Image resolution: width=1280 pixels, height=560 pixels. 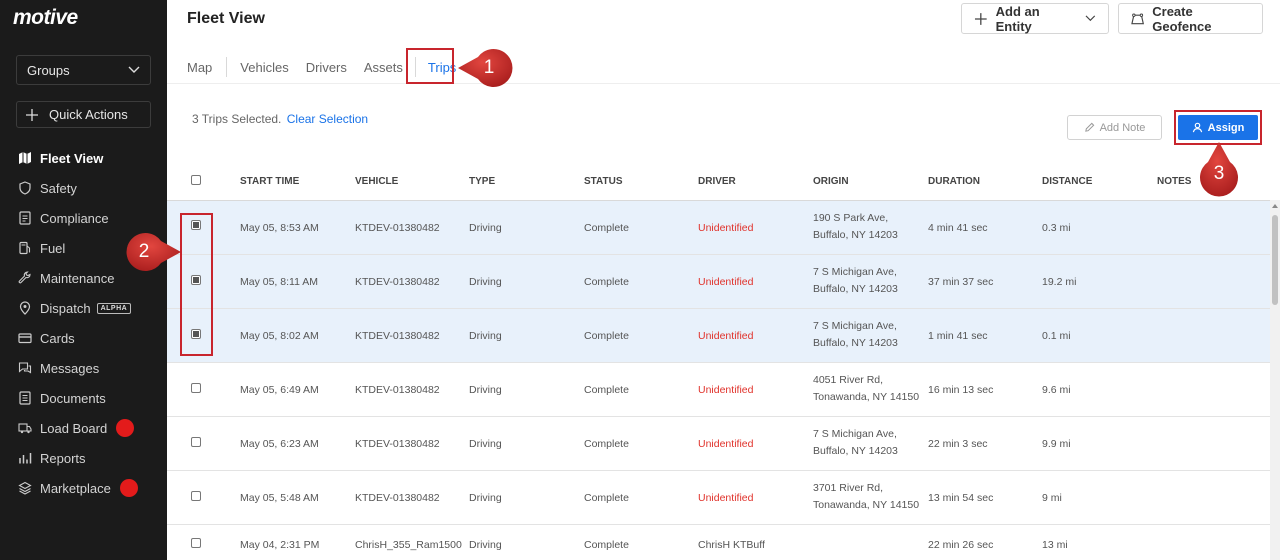 I want to click on sidebar-item-compliance: Compliance, so click(x=83, y=218).